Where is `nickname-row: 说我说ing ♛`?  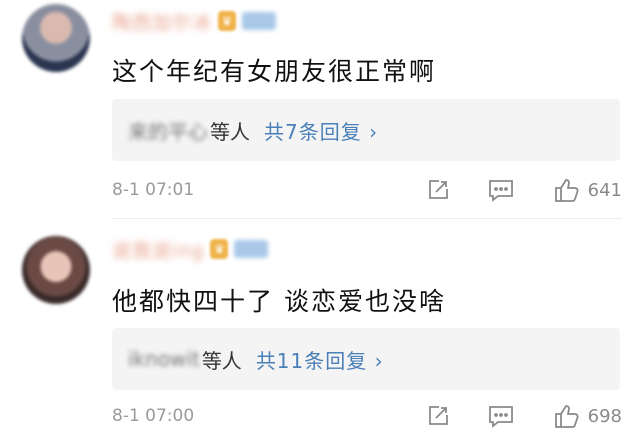
nickname-row: 说我说ing ♛ is located at coordinates (190, 249).